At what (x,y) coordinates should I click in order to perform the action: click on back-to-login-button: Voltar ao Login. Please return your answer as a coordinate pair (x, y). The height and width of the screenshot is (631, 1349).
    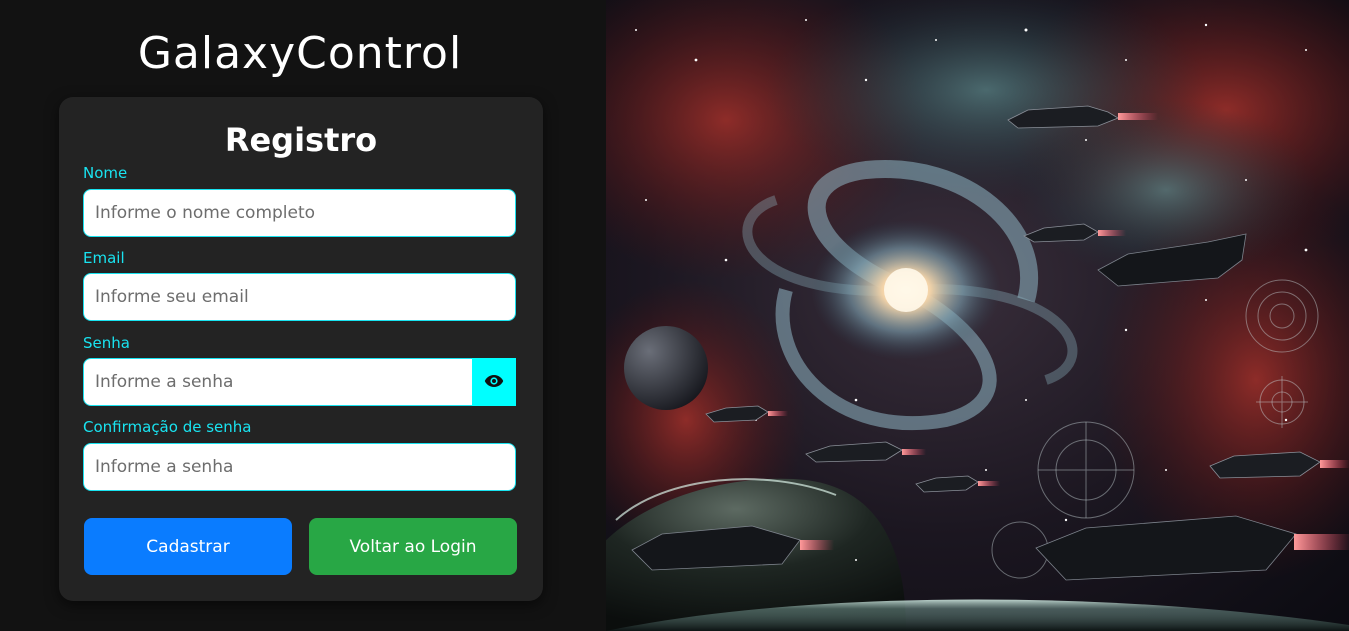
    Looking at the image, I should click on (413, 546).